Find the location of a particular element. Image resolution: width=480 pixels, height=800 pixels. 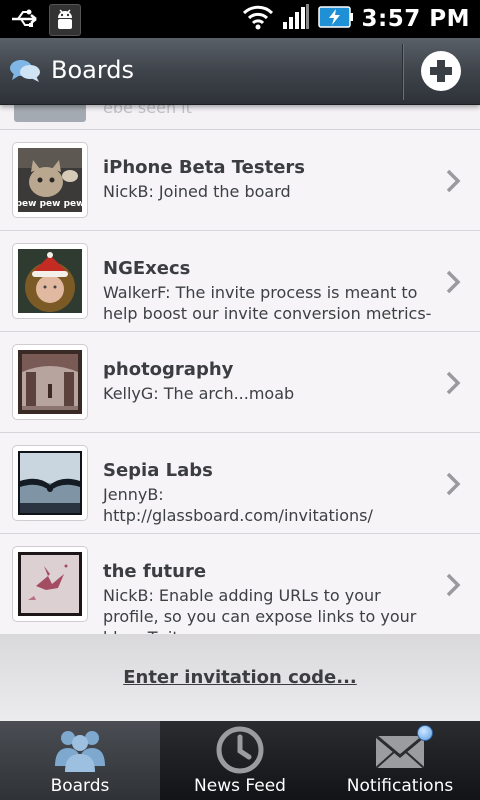

board-name: photography is located at coordinates (168, 369).